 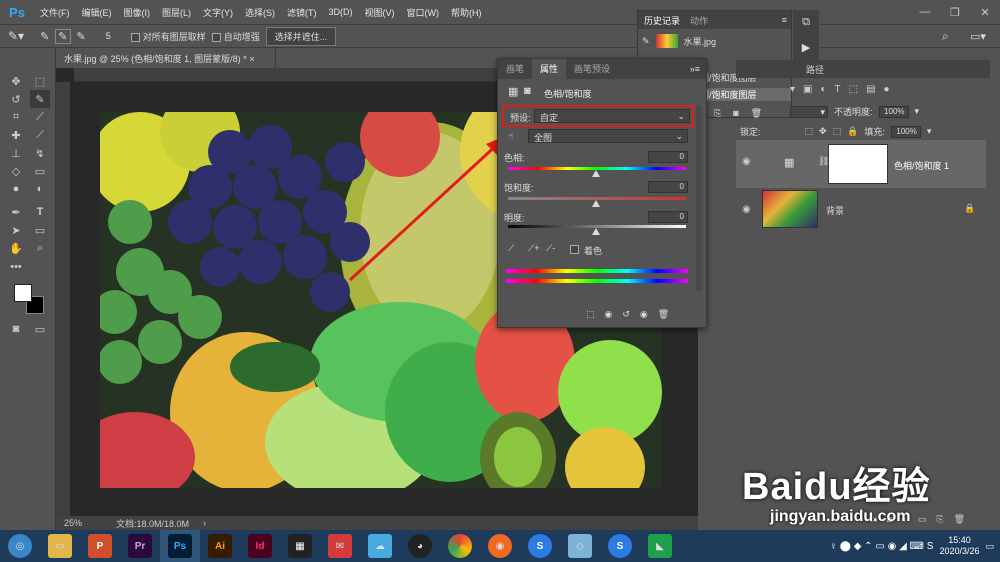 What do you see at coordinates (620, 546) in the screenshot?
I see `sogou-browser-icon: S` at bounding box center [620, 546].